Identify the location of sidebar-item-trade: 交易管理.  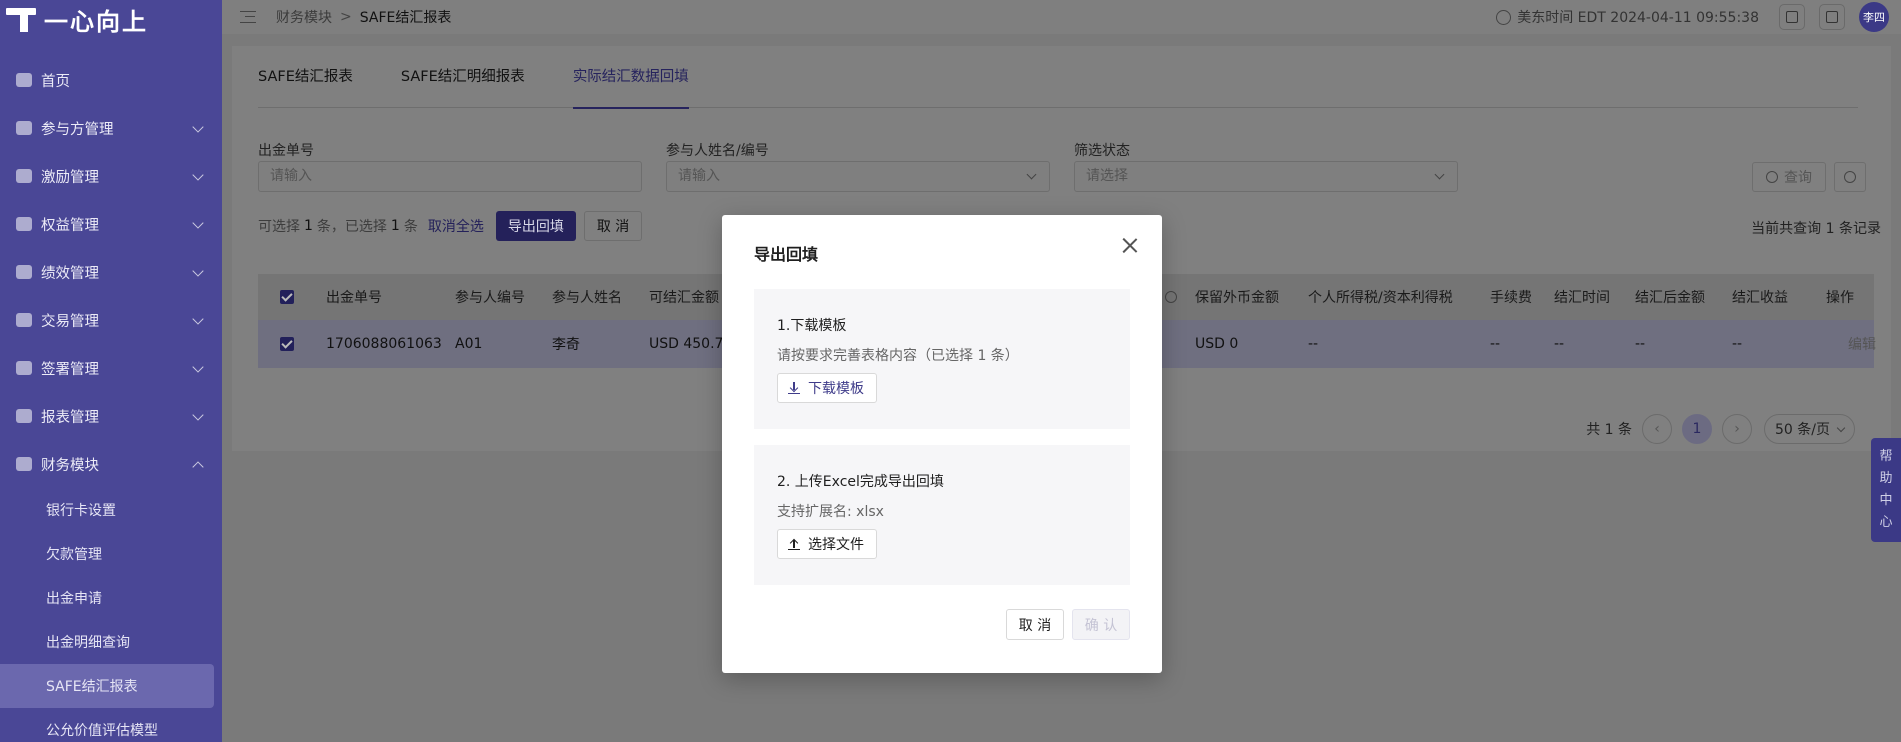
(111, 320).